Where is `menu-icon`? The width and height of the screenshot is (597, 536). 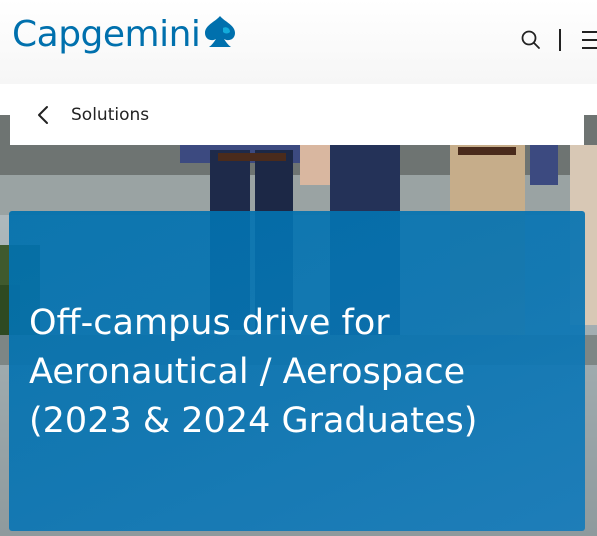 menu-icon is located at coordinates (589, 32).